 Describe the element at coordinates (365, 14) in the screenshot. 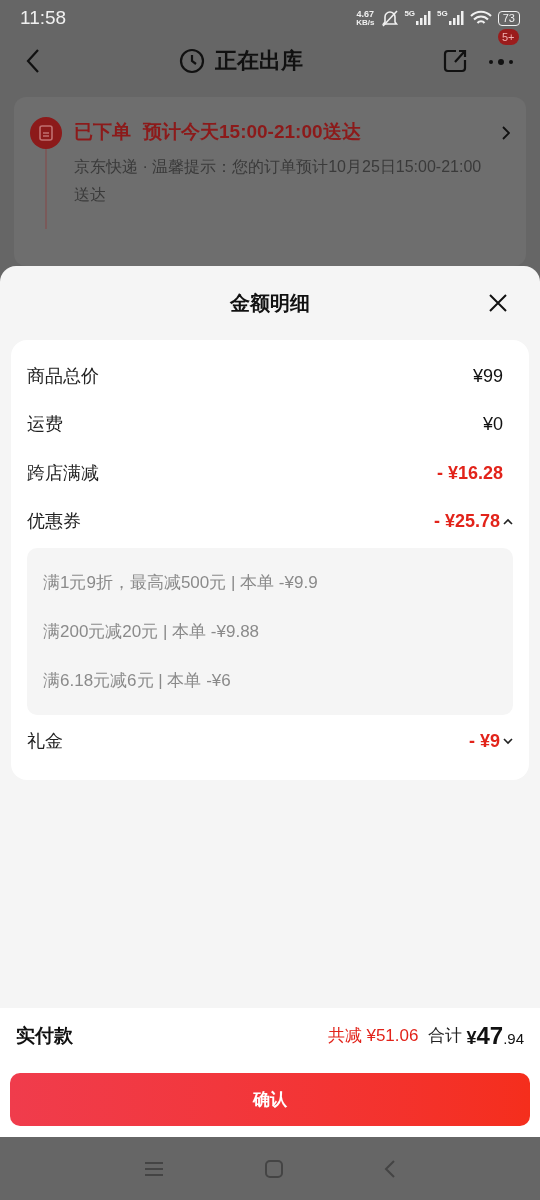

I see `network-speed: 4.67` at that location.